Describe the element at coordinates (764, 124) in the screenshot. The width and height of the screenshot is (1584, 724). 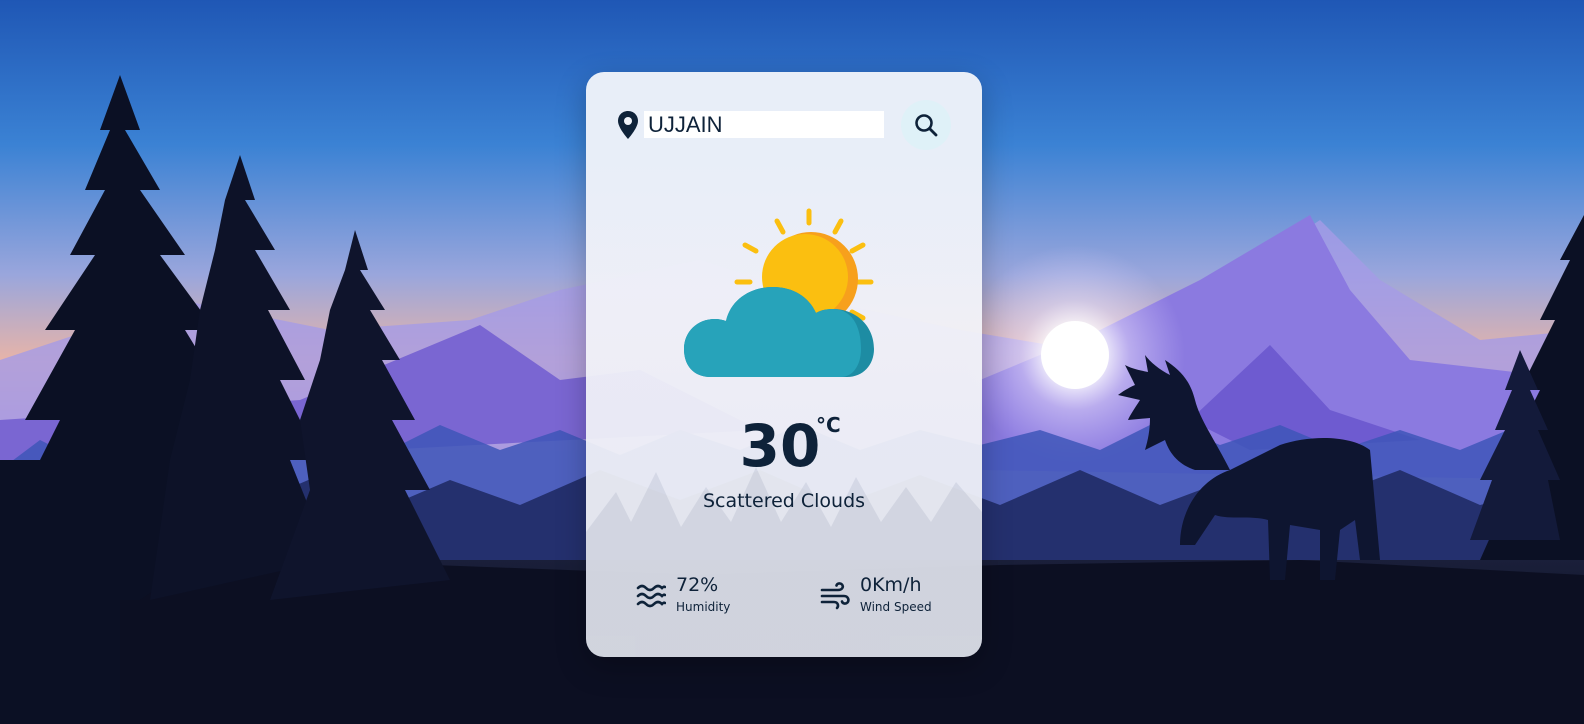
I see `city-search-input` at that location.